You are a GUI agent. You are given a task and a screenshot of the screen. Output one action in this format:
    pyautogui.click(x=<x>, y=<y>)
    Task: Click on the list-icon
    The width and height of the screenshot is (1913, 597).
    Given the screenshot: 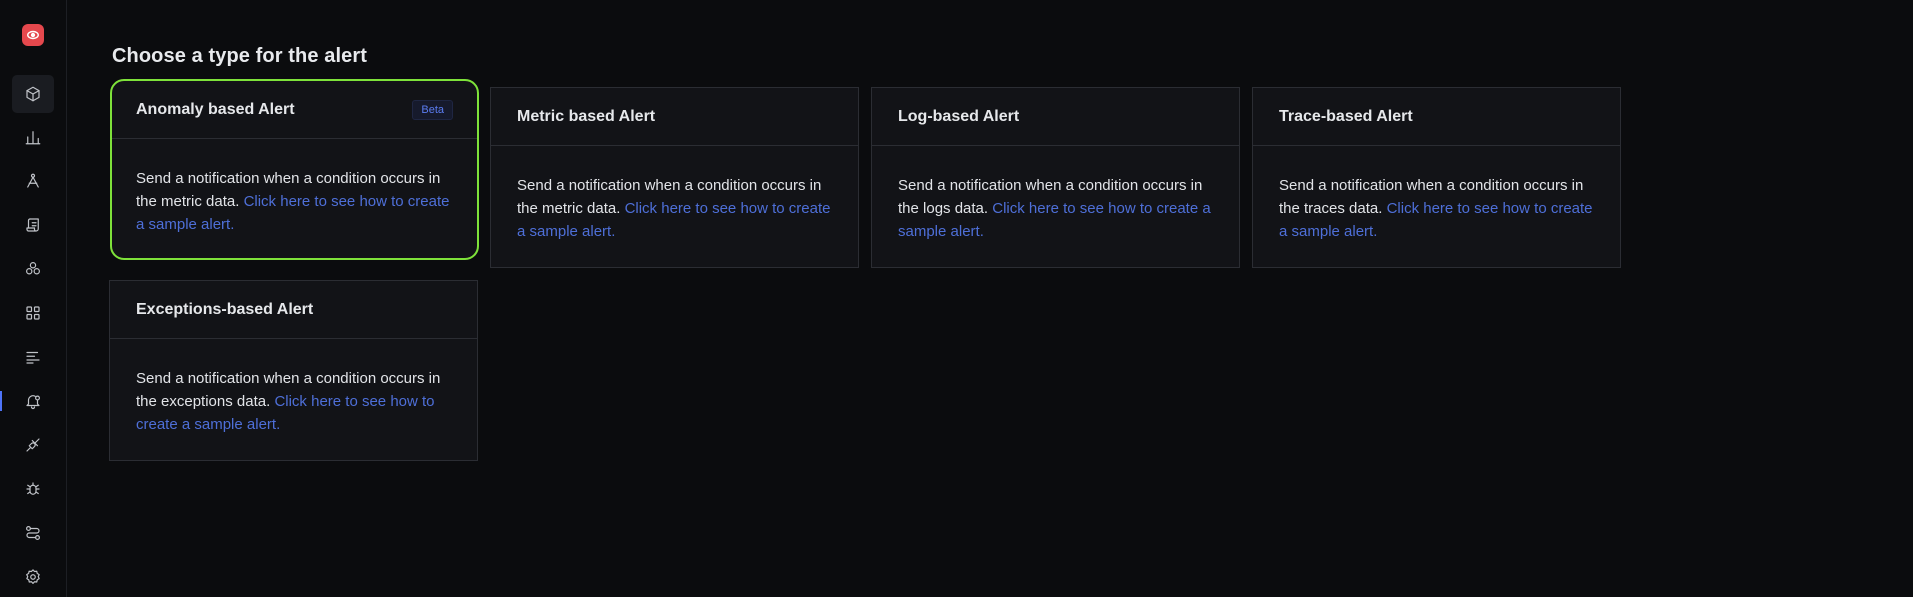 What is the action you would take?
    pyautogui.click(x=33, y=357)
    